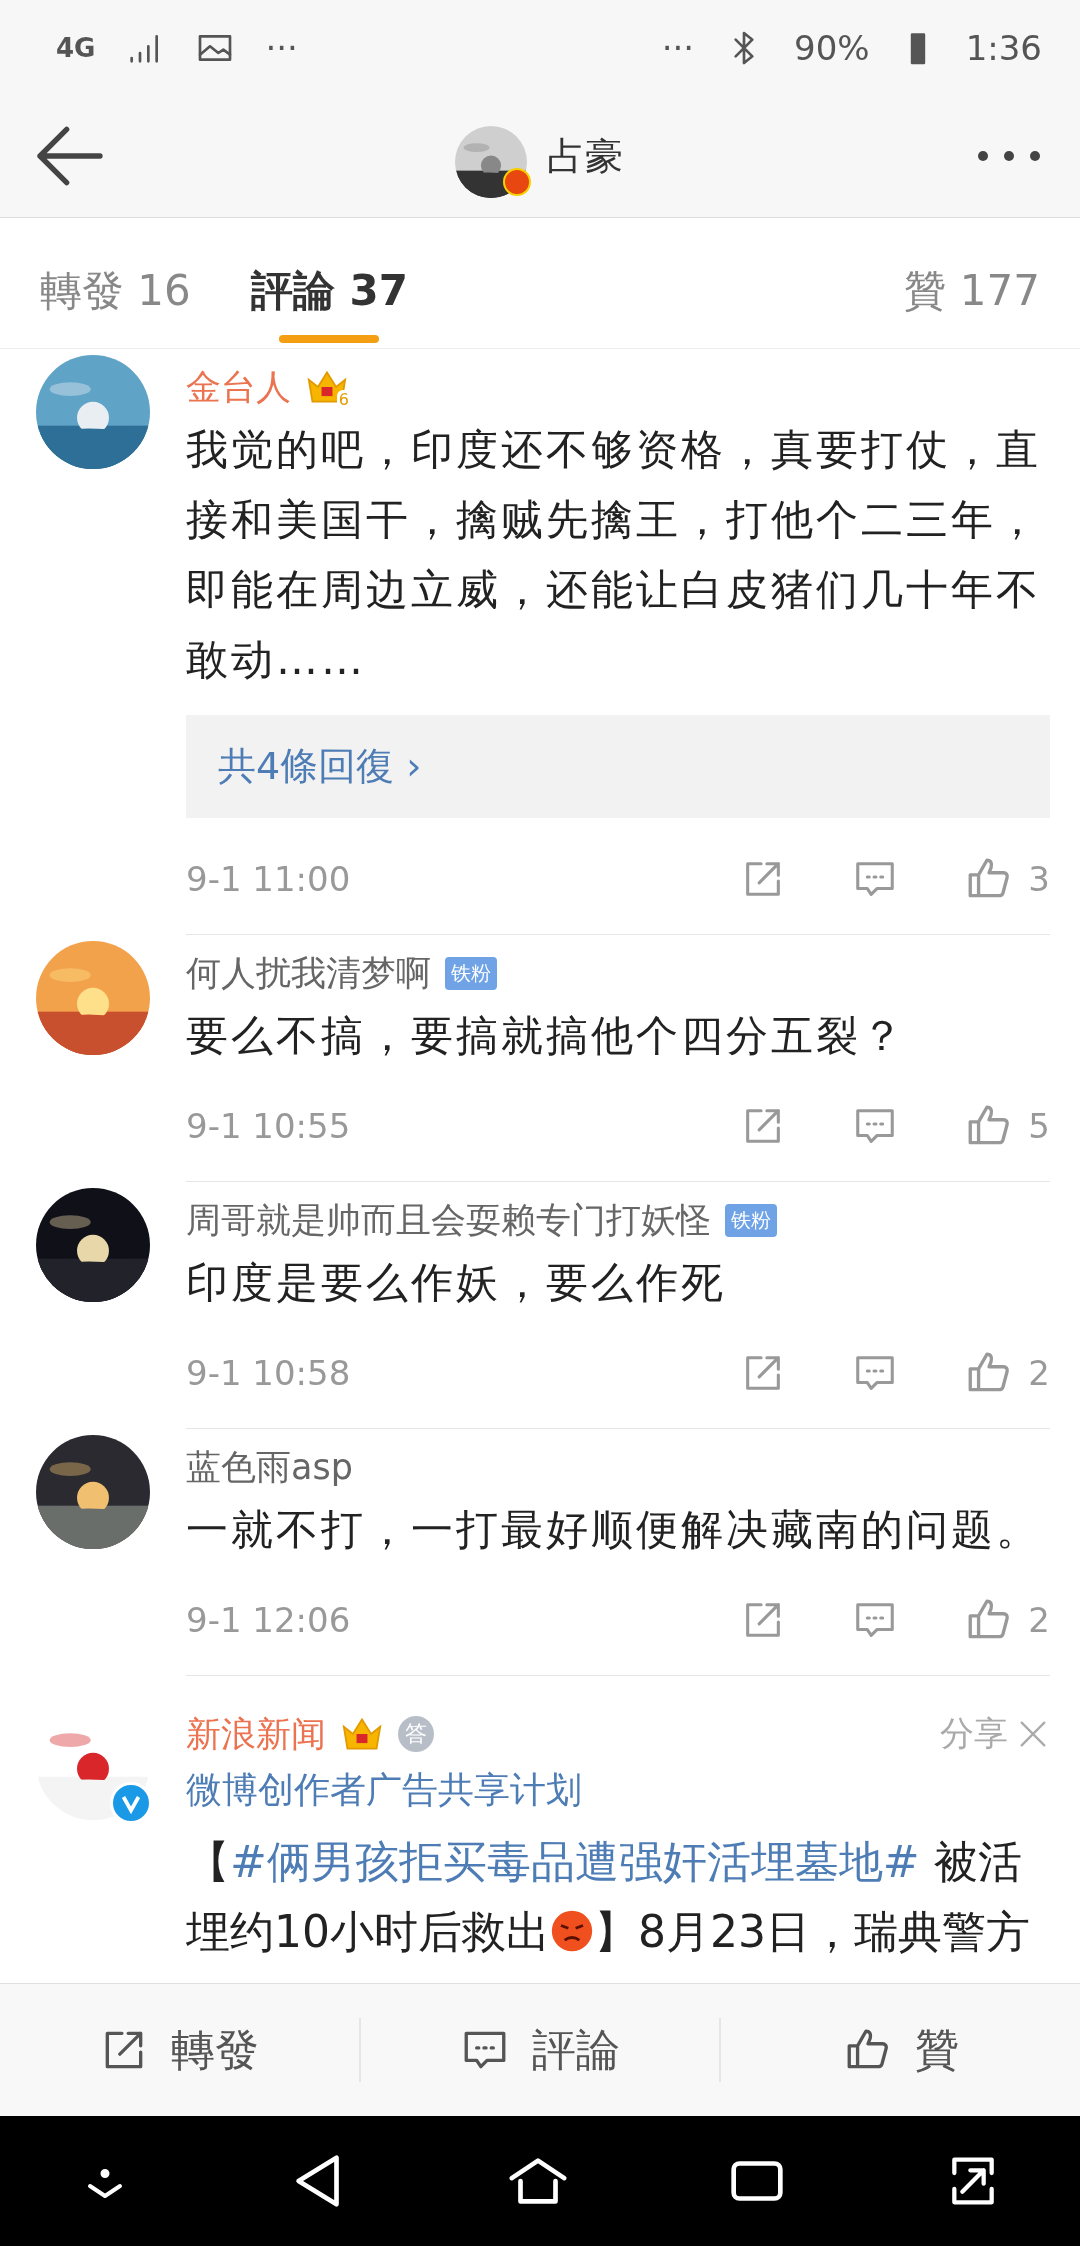 The height and width of the screenshot is (2246, 1080). I want to click on comment-button: 評論, so click(541, 2050).